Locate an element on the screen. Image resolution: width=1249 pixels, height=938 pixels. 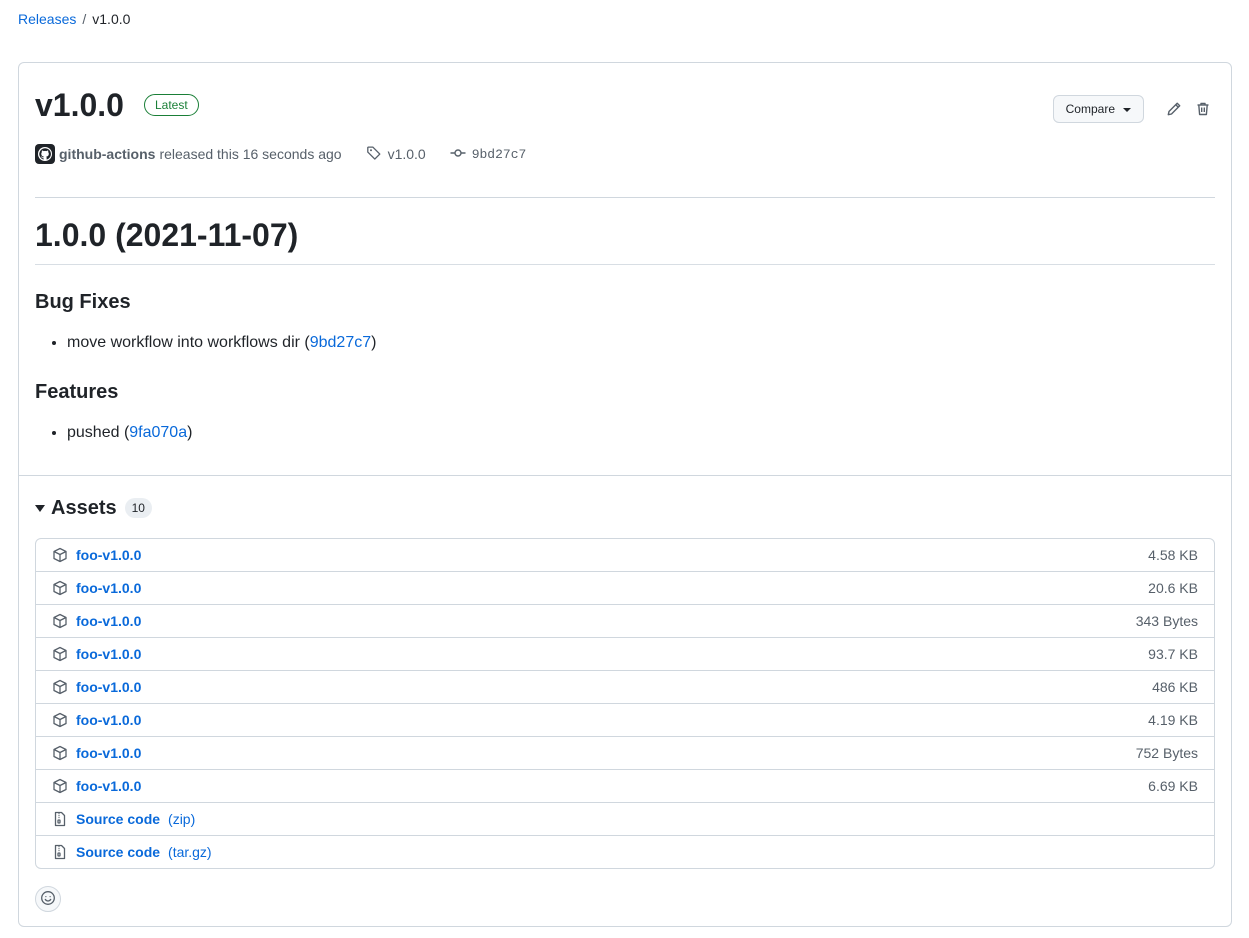
assets-toggle: Assets 10 is located at coordinates (93, 508).